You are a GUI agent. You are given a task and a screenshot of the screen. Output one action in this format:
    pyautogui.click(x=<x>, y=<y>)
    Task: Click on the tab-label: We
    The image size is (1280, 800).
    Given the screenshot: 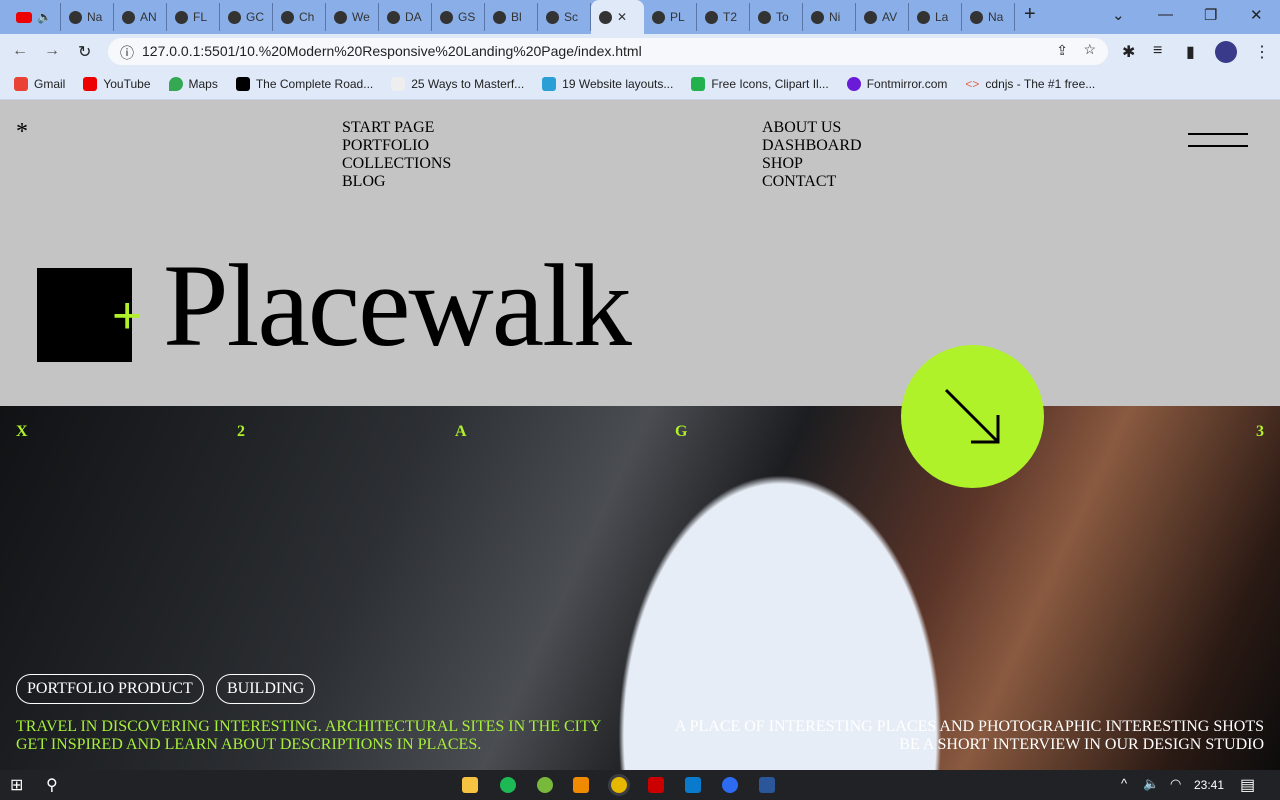 What is the action you would take?
    pyautogui.click(x=361, y=17)
    